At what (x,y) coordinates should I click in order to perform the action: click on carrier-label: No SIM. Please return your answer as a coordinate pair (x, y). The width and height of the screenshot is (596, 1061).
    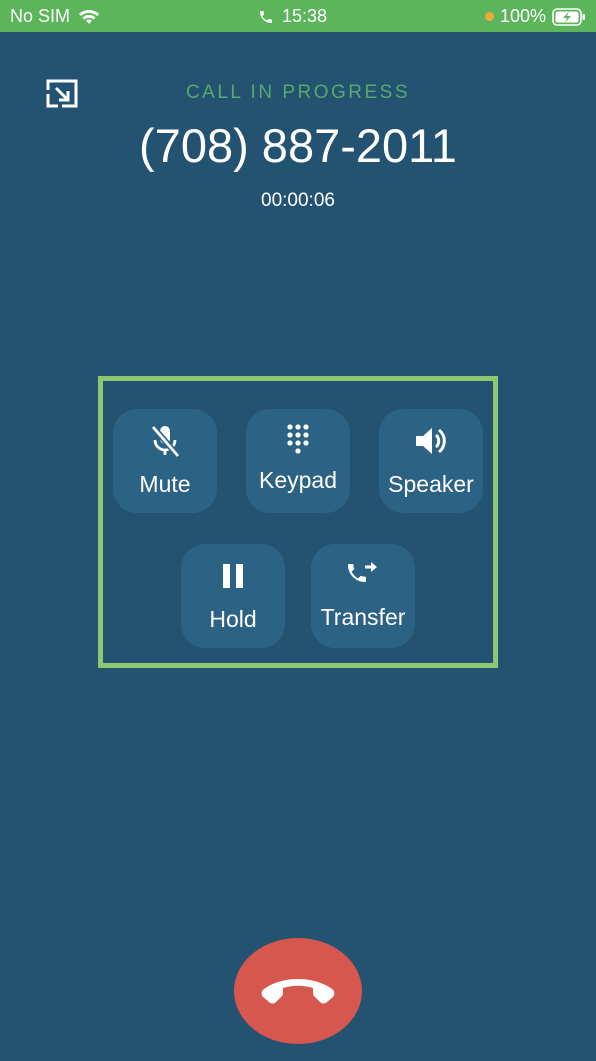
    Looking at the image, I should click on (40, 16).